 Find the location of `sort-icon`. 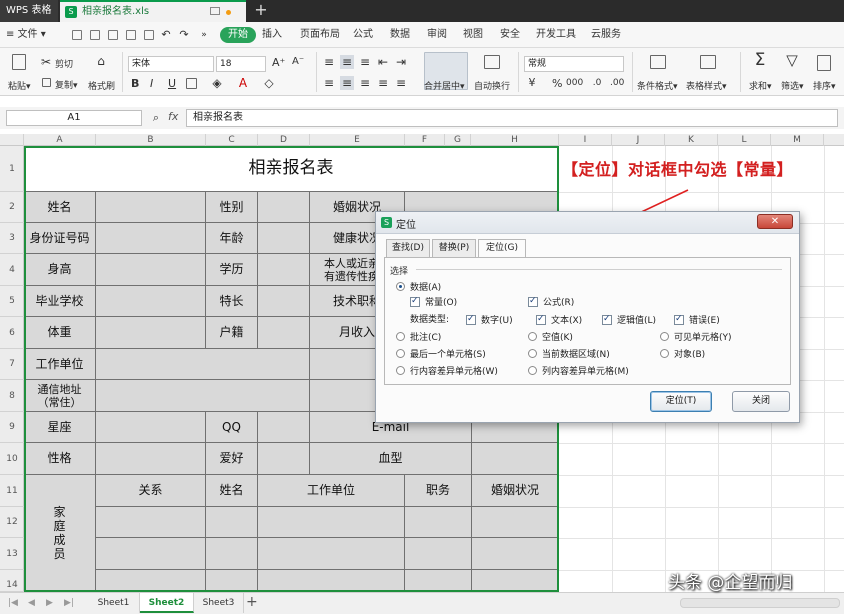

sort-icon is located at coordinates (824, 63).